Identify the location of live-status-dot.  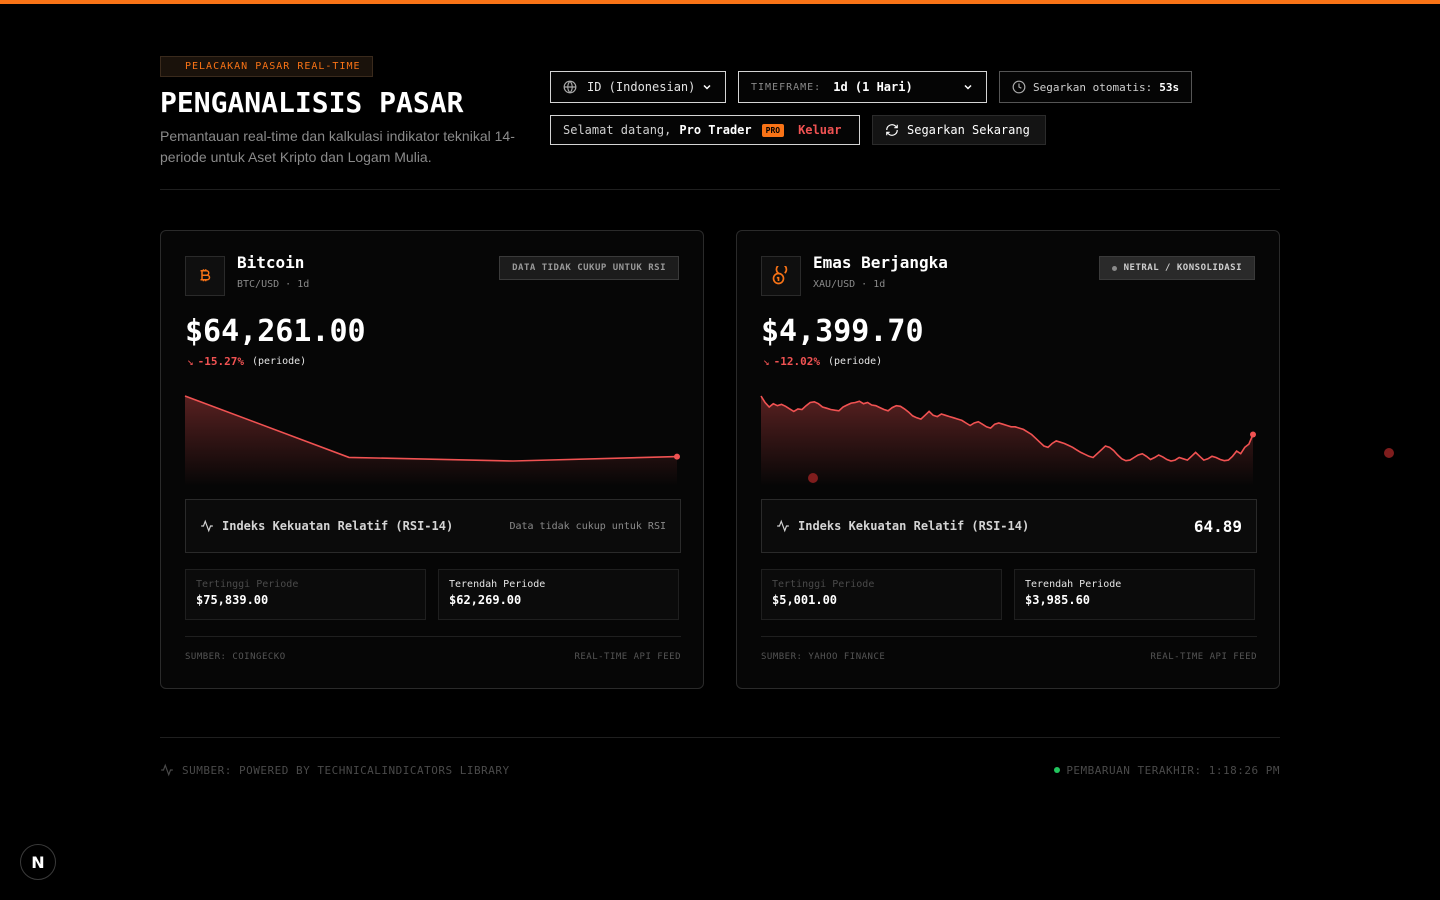
(1057, 770).